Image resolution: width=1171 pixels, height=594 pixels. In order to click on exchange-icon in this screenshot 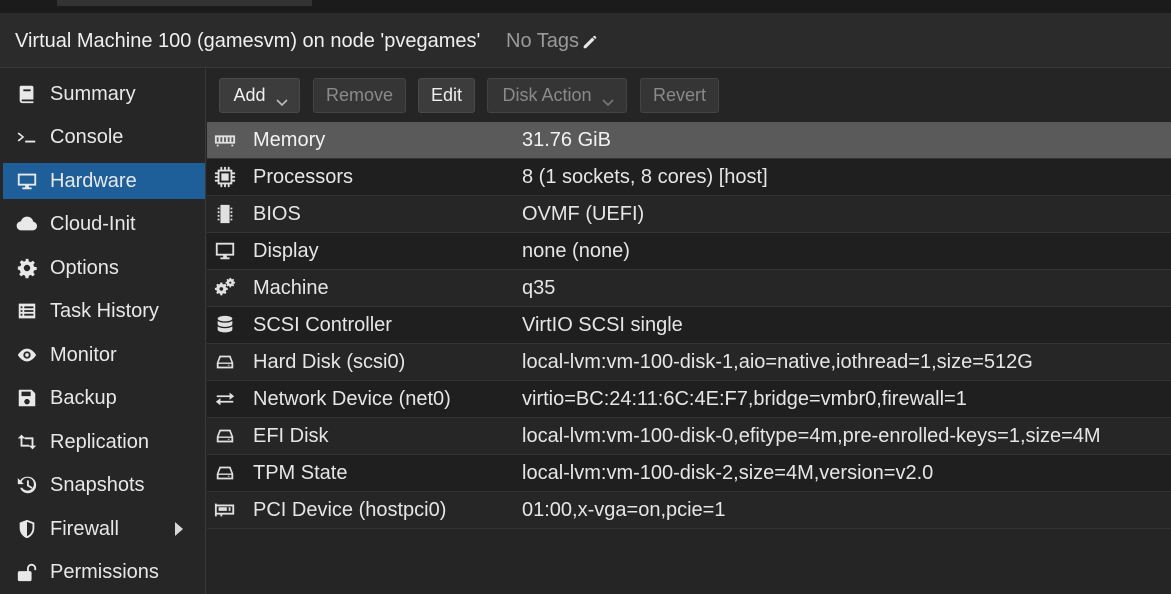, I will do `click(225, 399)`.